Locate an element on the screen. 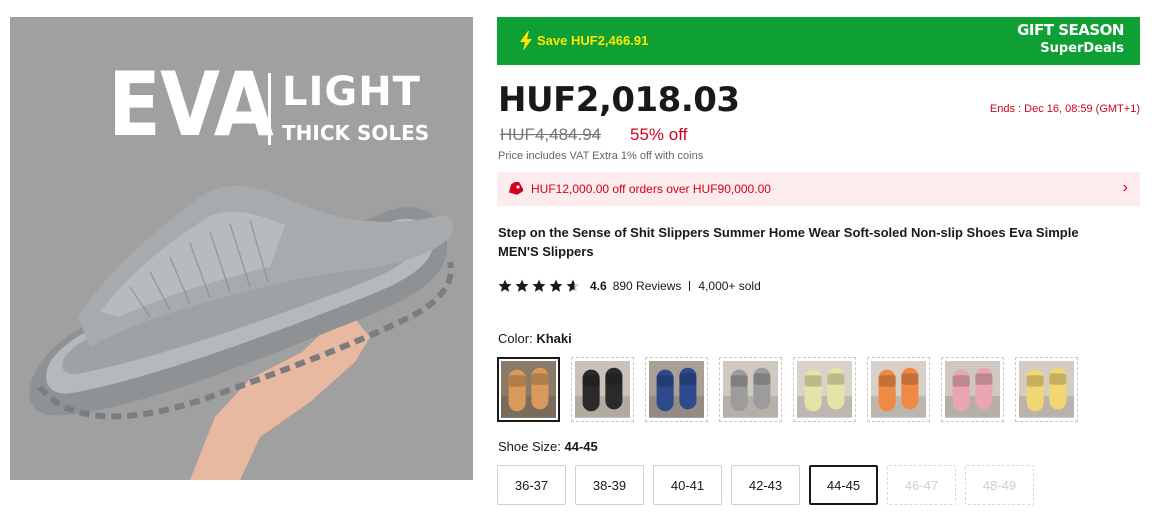 The image size is (1152, 520). rating-score: 4.6 is located at coordinates (598, 286).